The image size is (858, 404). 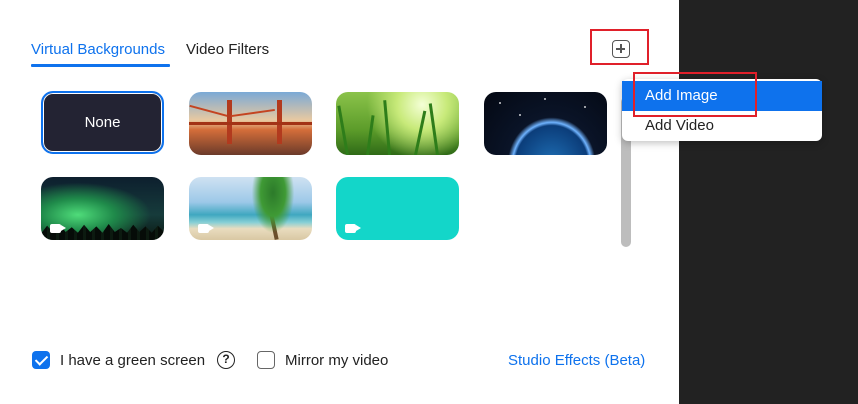 I want to click on studio-effects-link: Studio Effects (Beta), so click(x=576, y=361).